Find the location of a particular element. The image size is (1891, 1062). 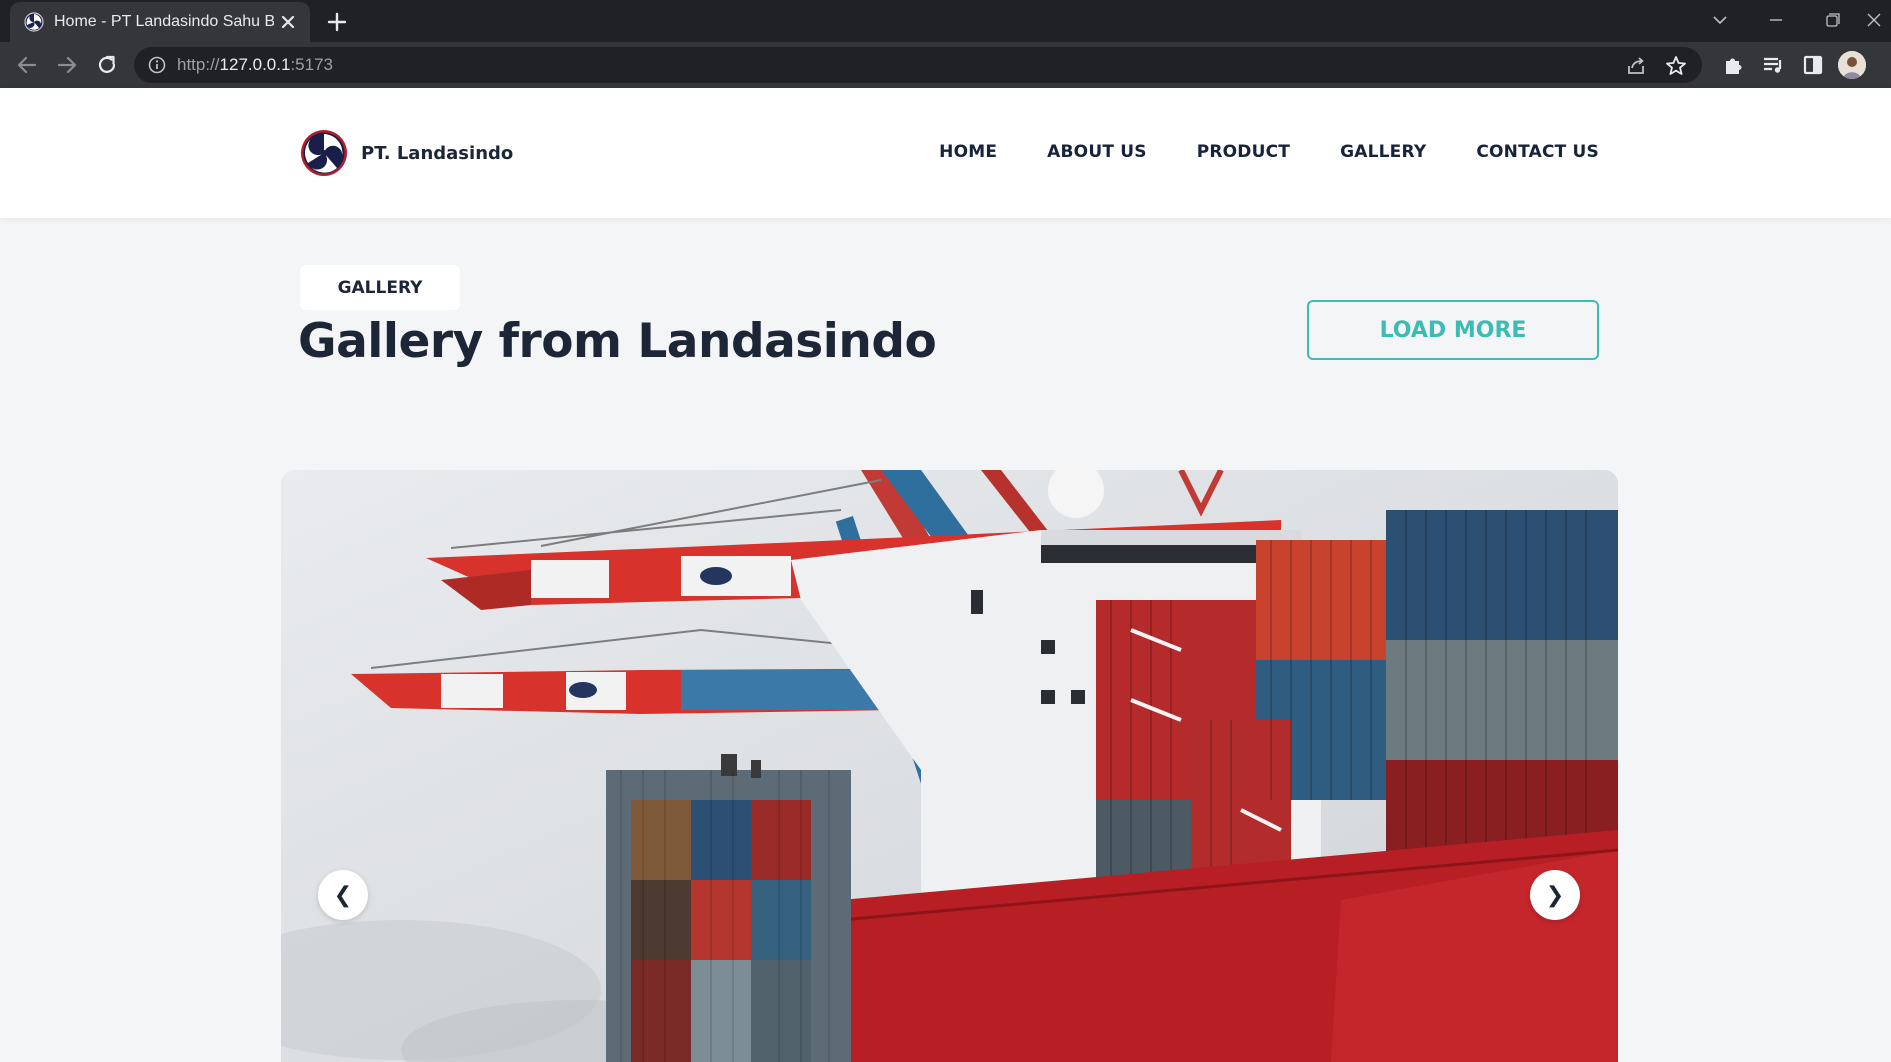

star-icon is located at coordinates (1676, 66).